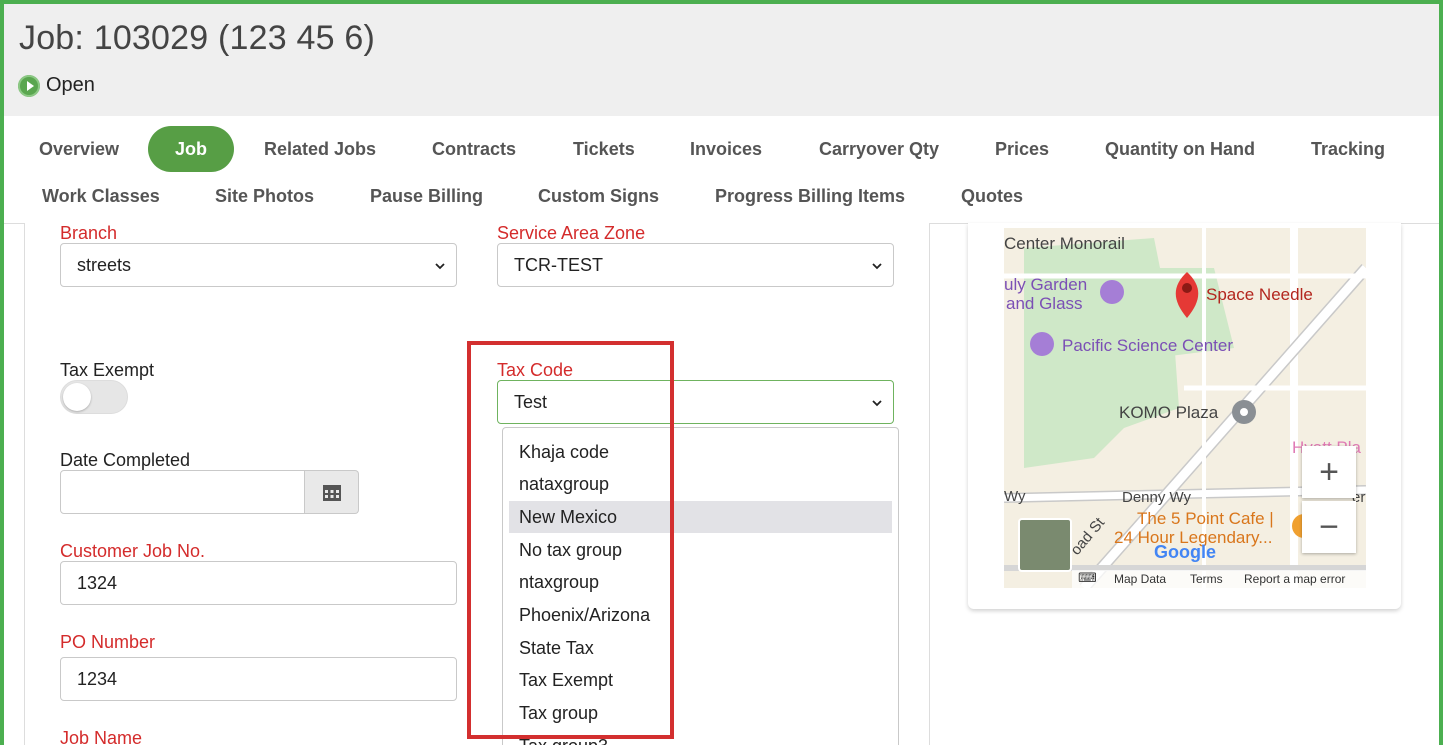  Describe the element at coordinates (101, 736) in the screenshot. I see `job-name-label: Job Name` at that location.